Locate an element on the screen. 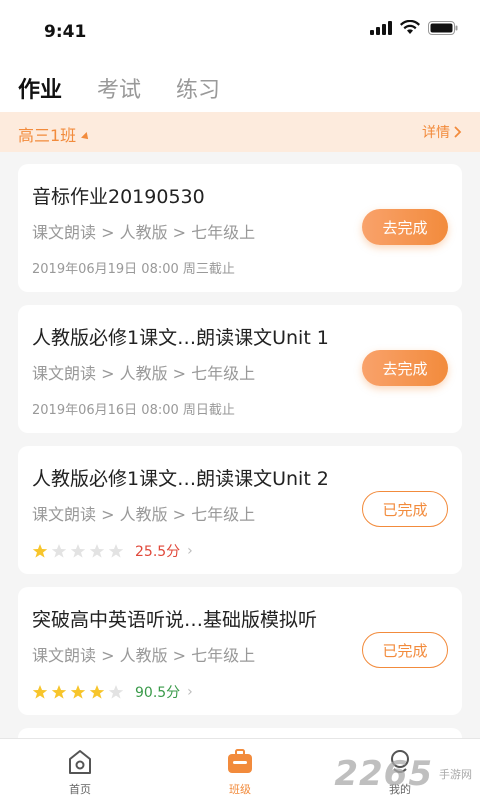 The image size is (480, 800). assignment-title: 人教版必修1课文…朗读课文Unit 2 is located at coordinates (180, 479).